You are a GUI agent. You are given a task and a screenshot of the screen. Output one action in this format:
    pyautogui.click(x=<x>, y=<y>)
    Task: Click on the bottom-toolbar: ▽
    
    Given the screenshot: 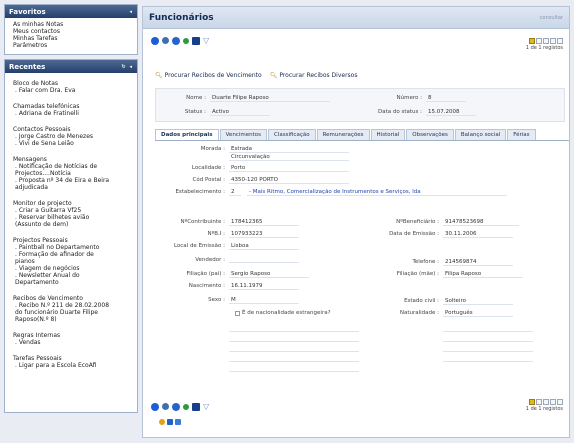 What is the action you would take?
    pyautogui.click(x=180, y=406)
    